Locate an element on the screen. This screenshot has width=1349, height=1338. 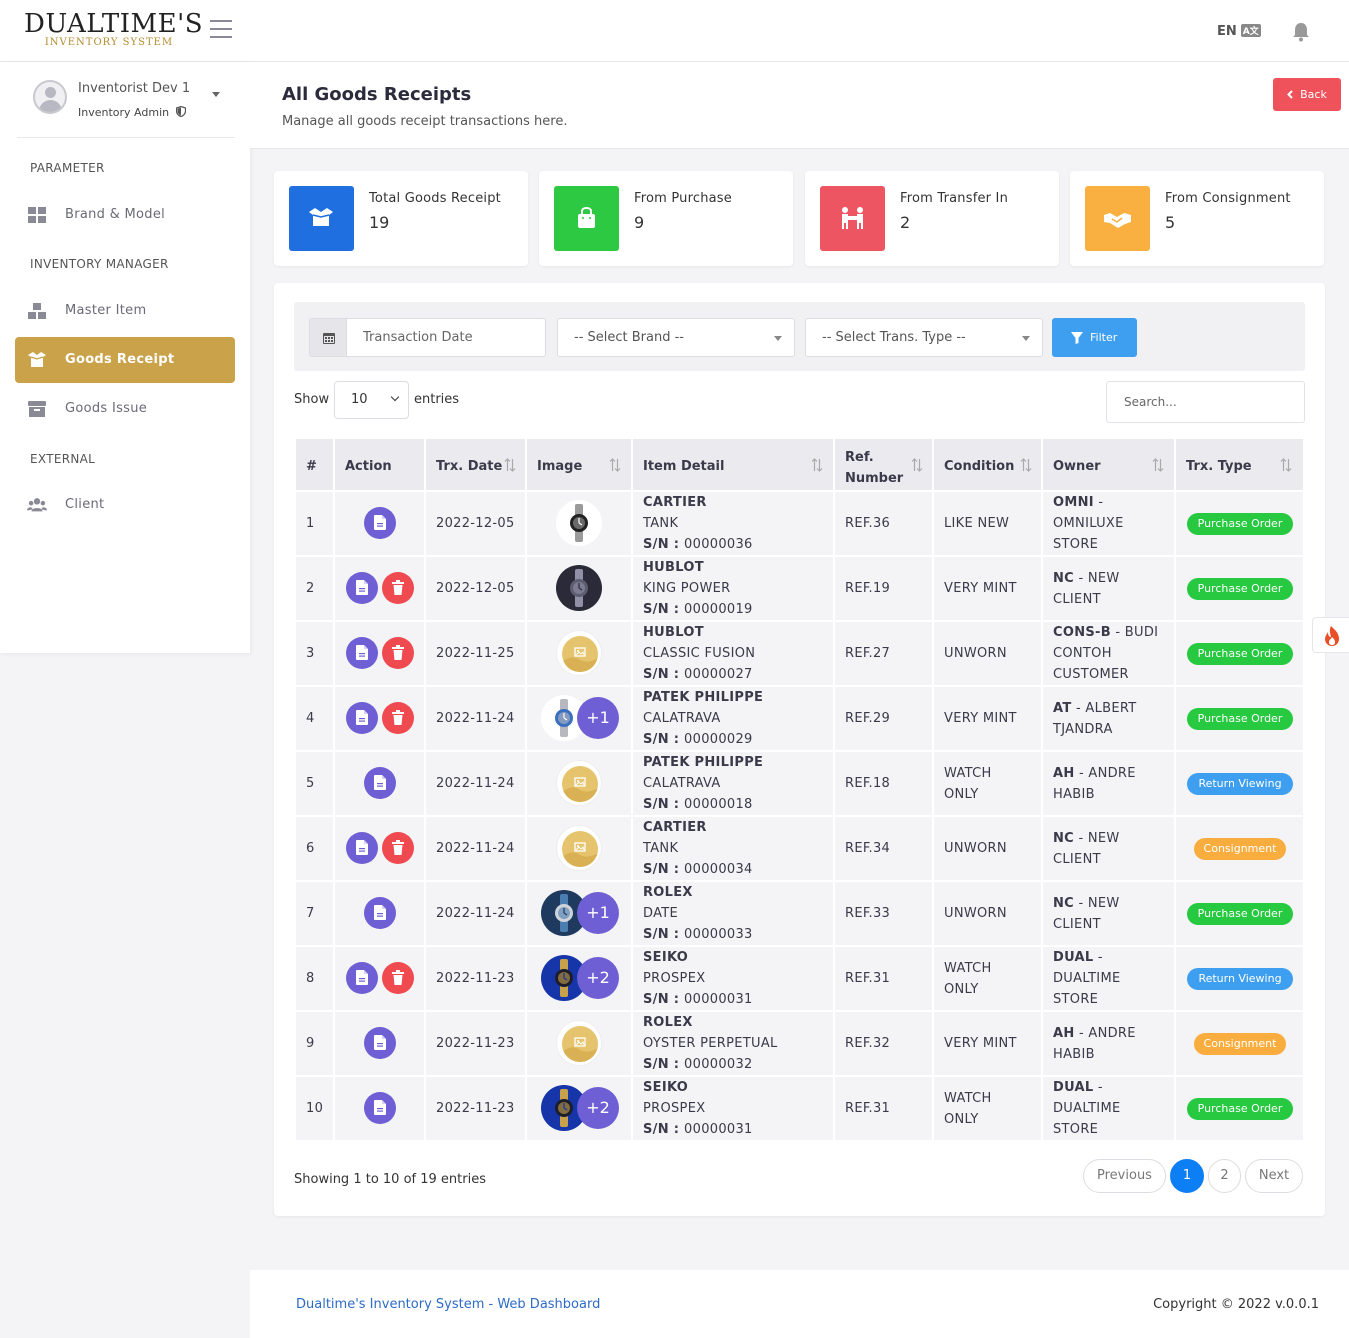
next-button: Next is located at coordinates (1274, 1176).